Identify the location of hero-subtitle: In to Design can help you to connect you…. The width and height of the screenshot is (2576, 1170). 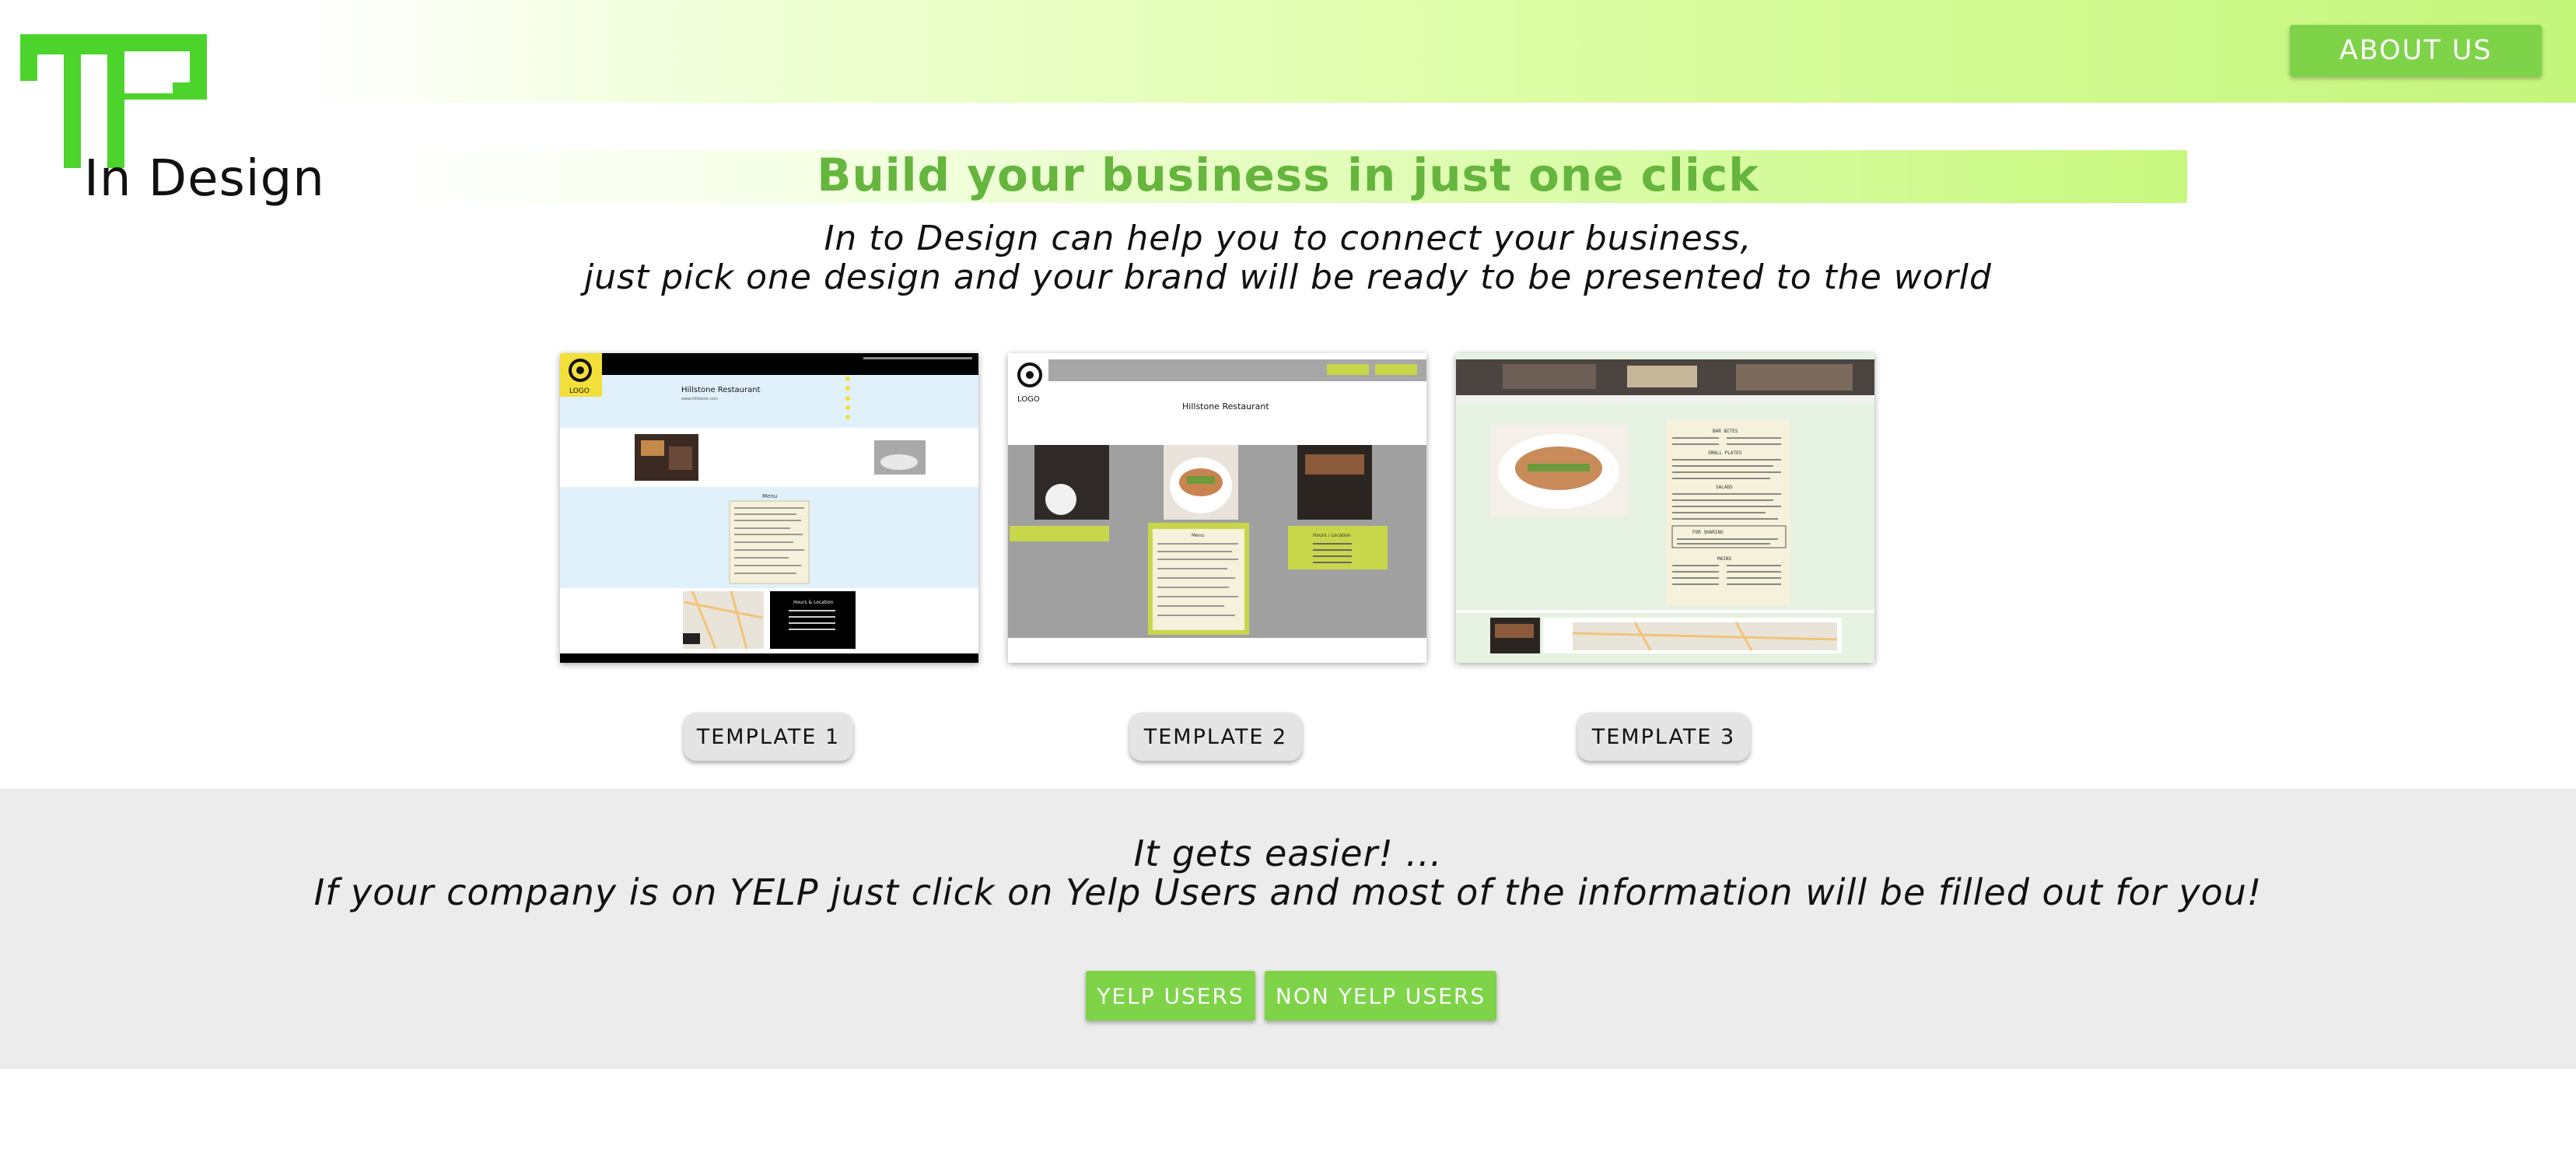
(1288, 258).